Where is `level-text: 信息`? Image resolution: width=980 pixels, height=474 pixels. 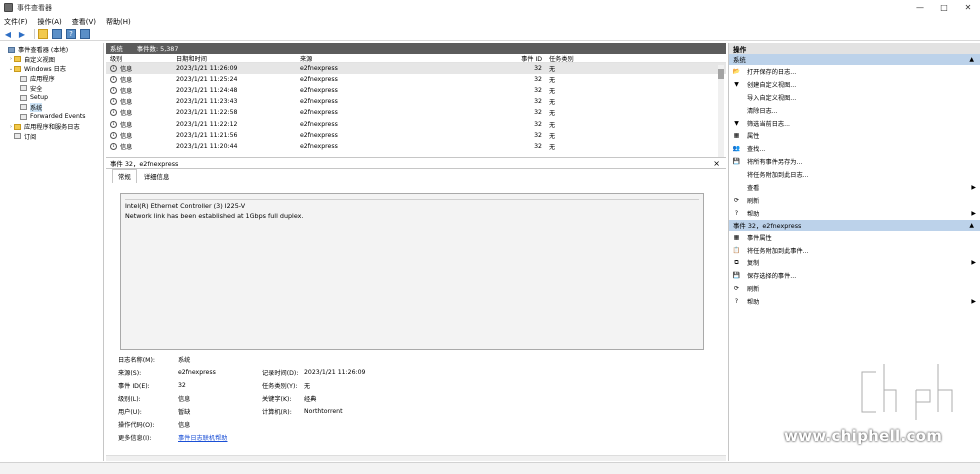 level-text: 信息 is located at coordinates (126, 103).